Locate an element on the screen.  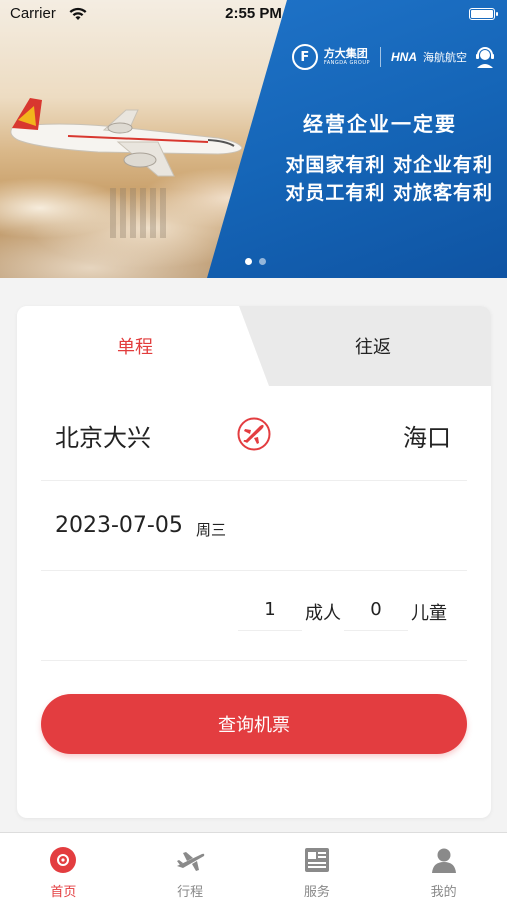
airline-name: 海航航空 is located at coordinates (445, 57).